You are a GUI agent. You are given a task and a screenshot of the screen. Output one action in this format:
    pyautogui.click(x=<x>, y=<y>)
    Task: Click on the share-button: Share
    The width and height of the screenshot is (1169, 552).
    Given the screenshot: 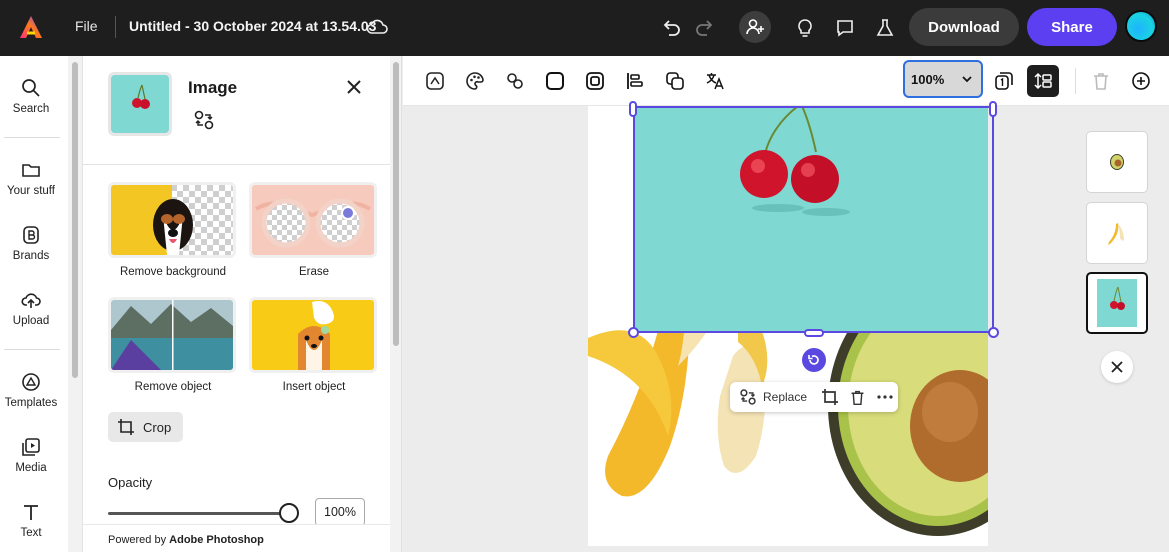 What is the action you would take?
    pyautogui.click(x=1072, y=27)
    